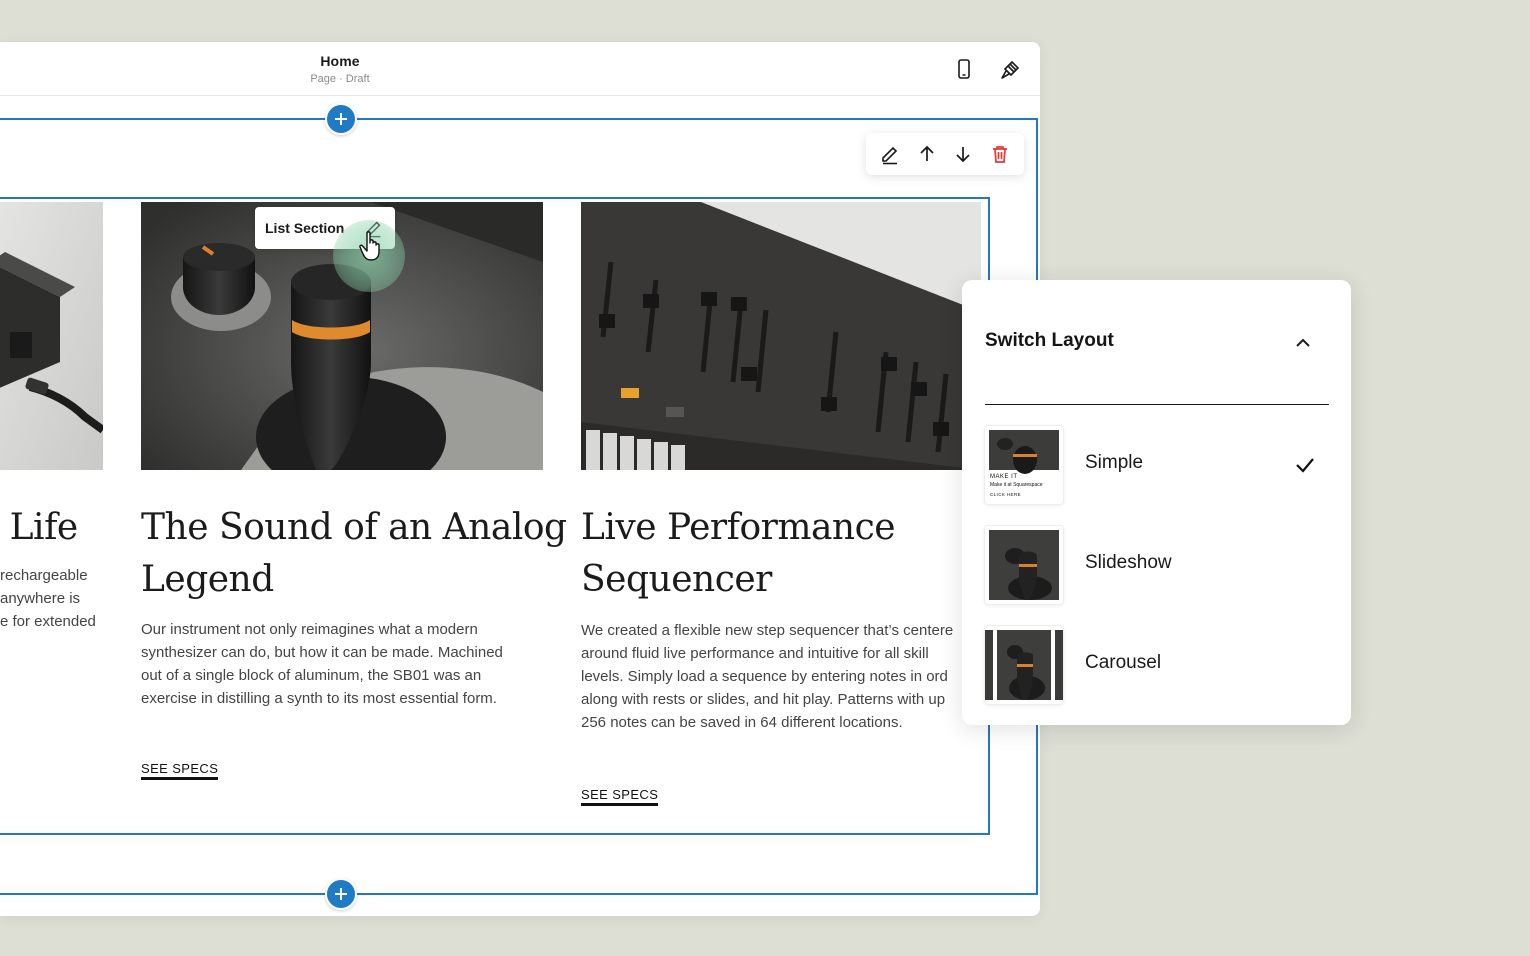 This screenshot has width=1530, height=956. I want to click on card-title: Live Performance Sequencer, so click(738, 554).